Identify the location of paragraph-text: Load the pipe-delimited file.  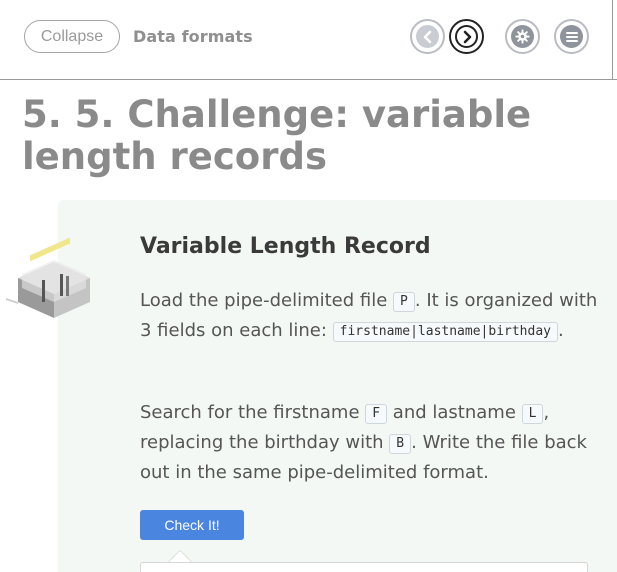
(267, 300).